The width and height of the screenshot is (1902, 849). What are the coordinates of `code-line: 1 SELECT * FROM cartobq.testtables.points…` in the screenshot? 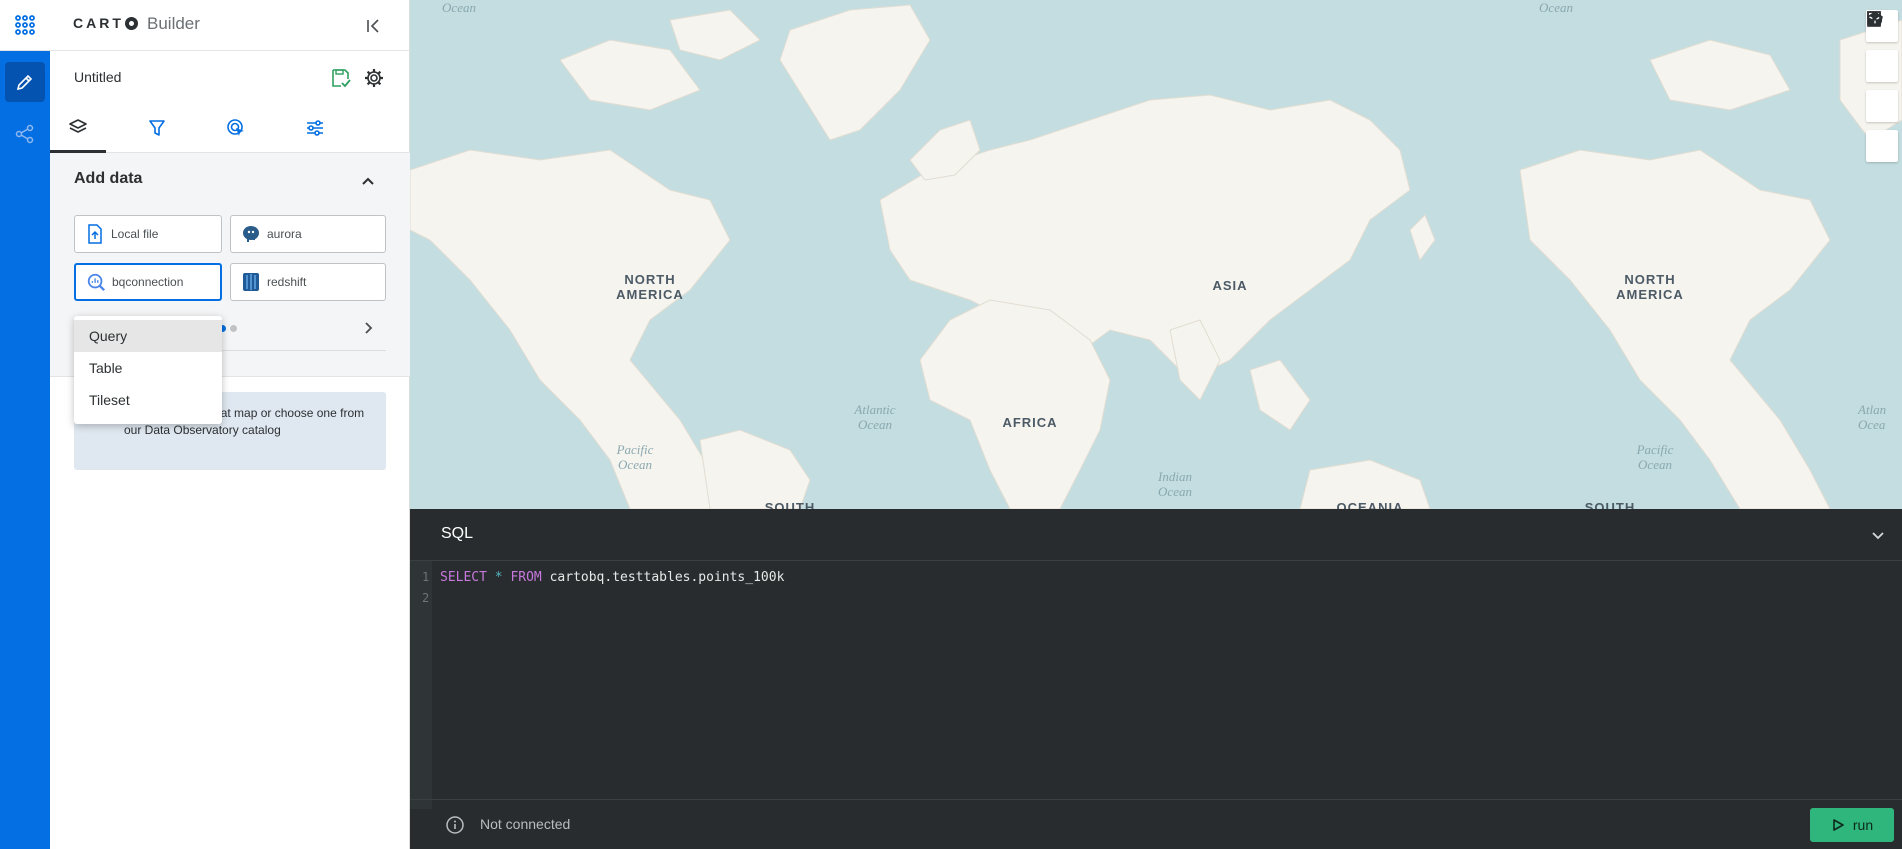 It's located at (603, 577).